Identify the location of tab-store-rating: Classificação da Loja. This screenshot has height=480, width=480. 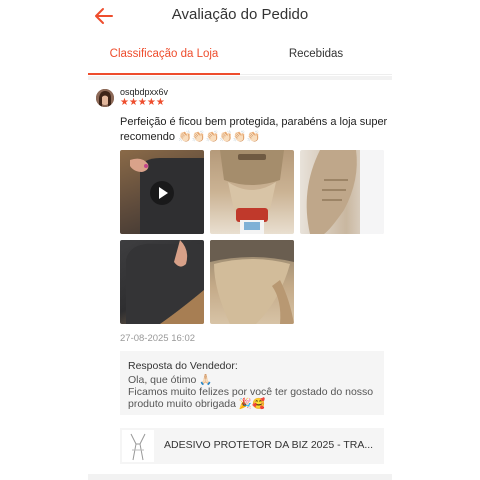
(164, 54).